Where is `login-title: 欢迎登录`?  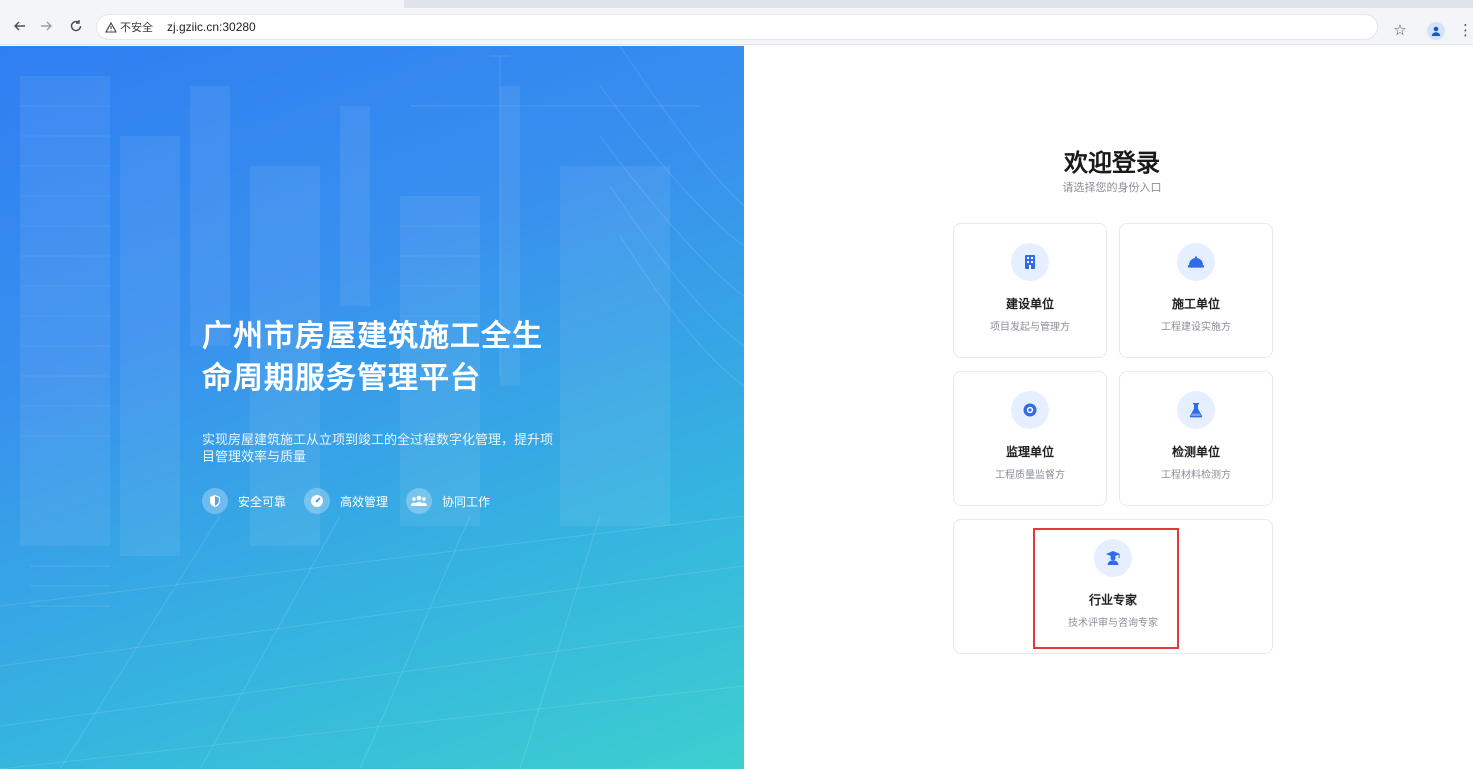
login-title: 欢迎登录 is located at coordinates (1112, 163).